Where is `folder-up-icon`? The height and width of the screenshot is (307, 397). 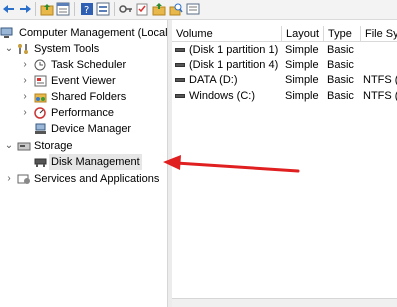 folder-up-icon is located at coordinates (159, 9).